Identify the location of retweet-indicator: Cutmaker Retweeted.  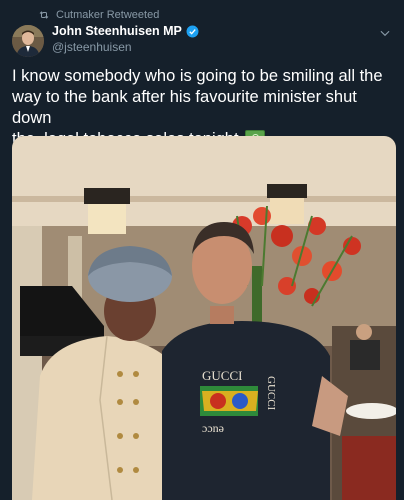
(98, 15).